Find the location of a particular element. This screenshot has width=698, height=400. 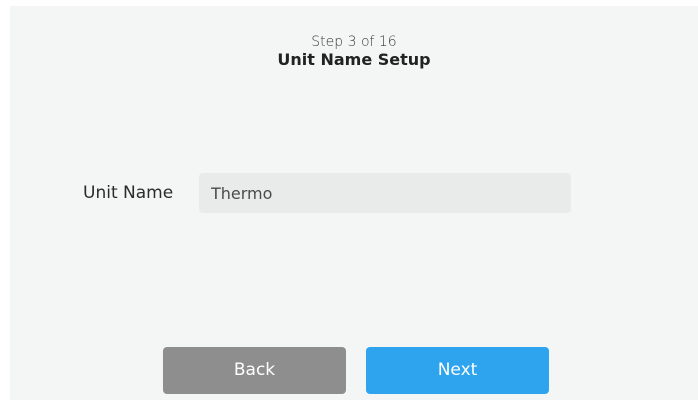

setup-header: Step 3 of 16 Unit Name Setup is located at coordinates (354, 51).